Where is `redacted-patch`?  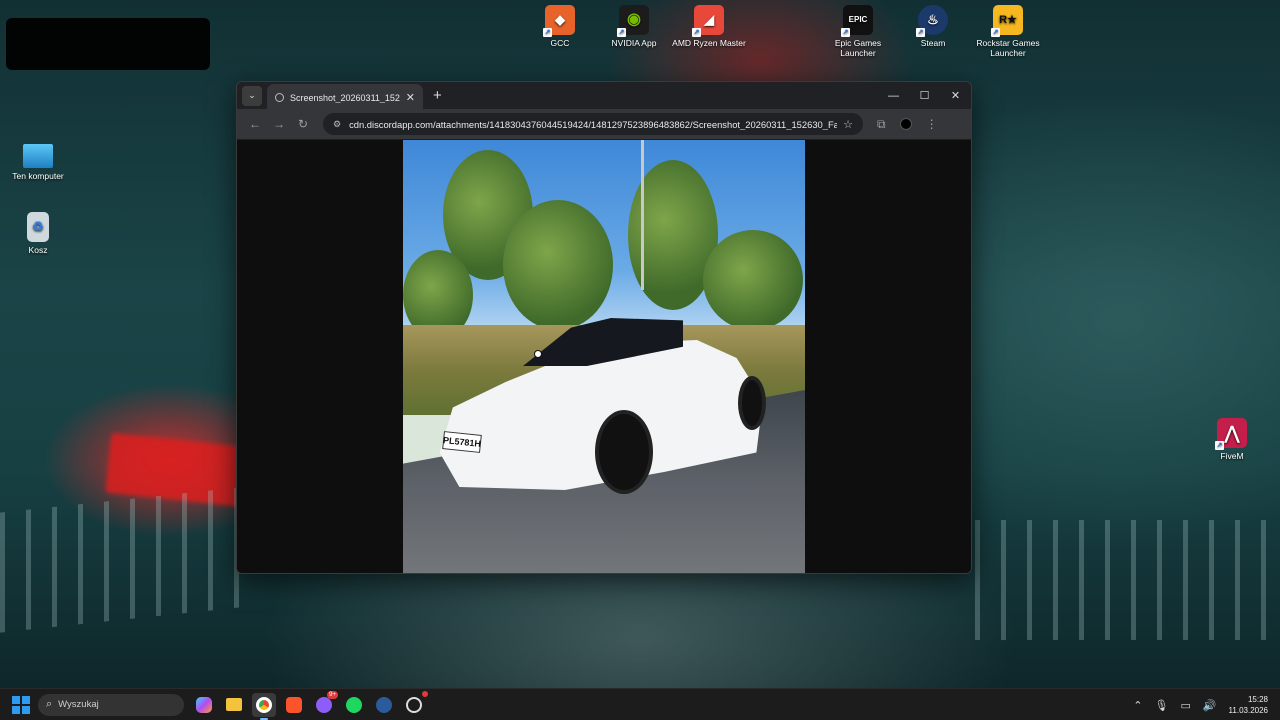
redacted-patch is located at coordinates (108, 44).